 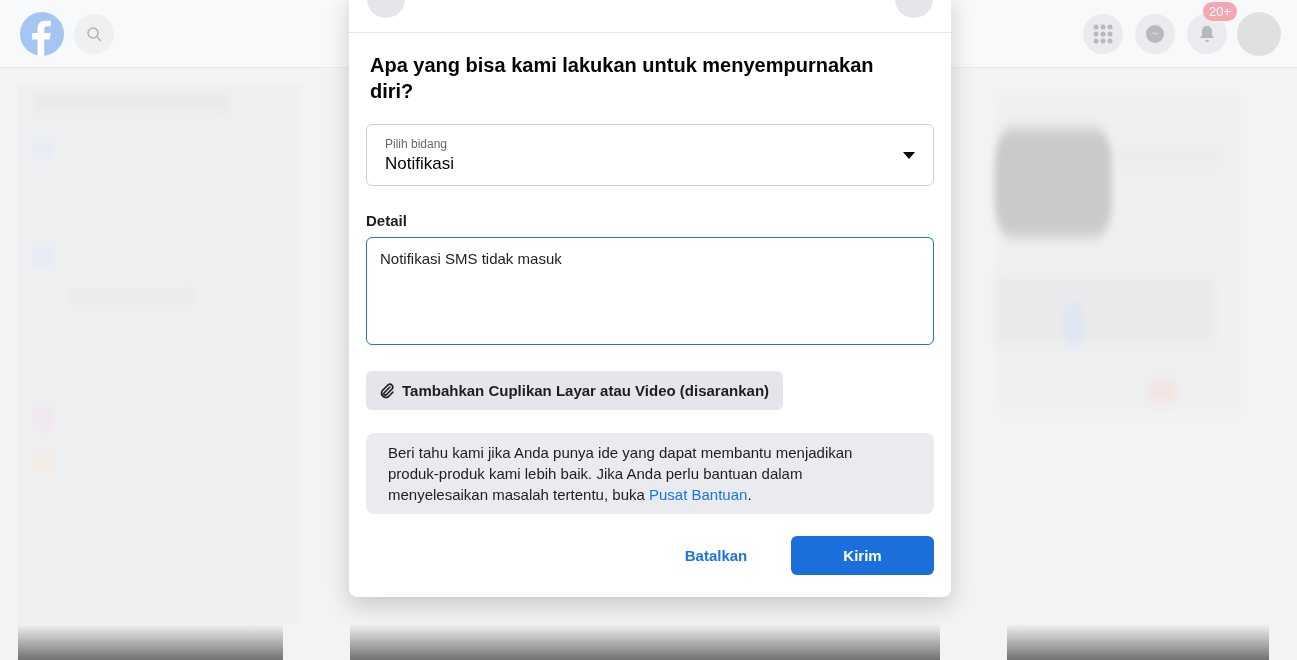 What do you see at coordinates (420, 163) in the screenshot?
I see `select-value: Notifikasi` at bounding box center [420, 163].